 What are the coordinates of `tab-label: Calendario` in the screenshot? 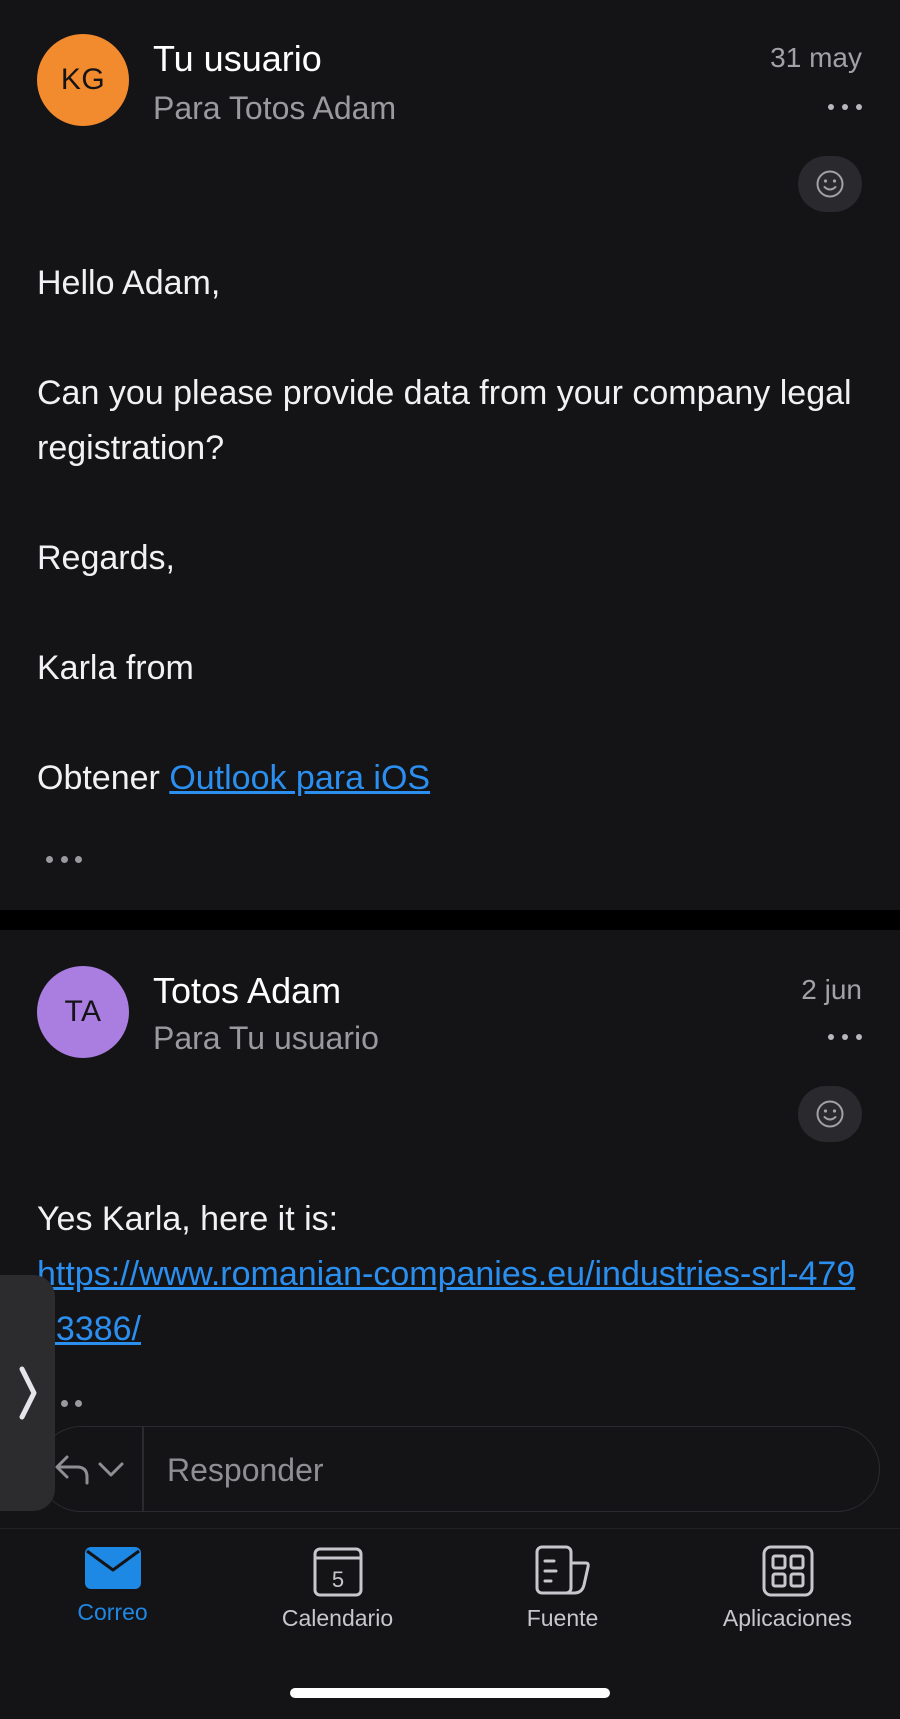 It's located at (337, 1618).